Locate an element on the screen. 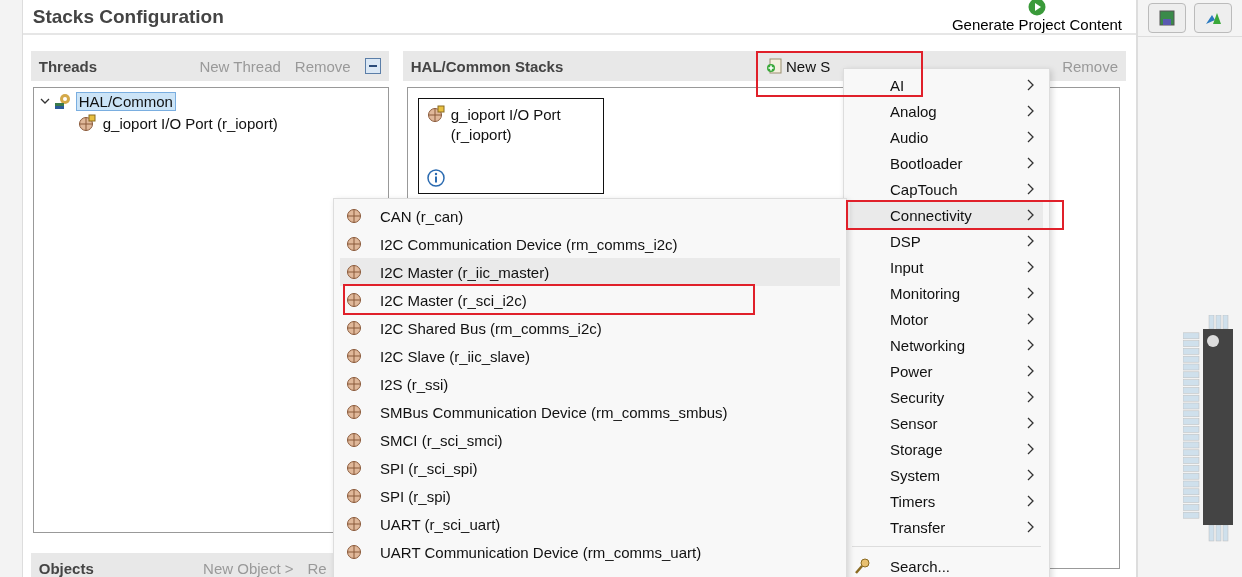  save-chip-button is located at coordinates (1167, 18).